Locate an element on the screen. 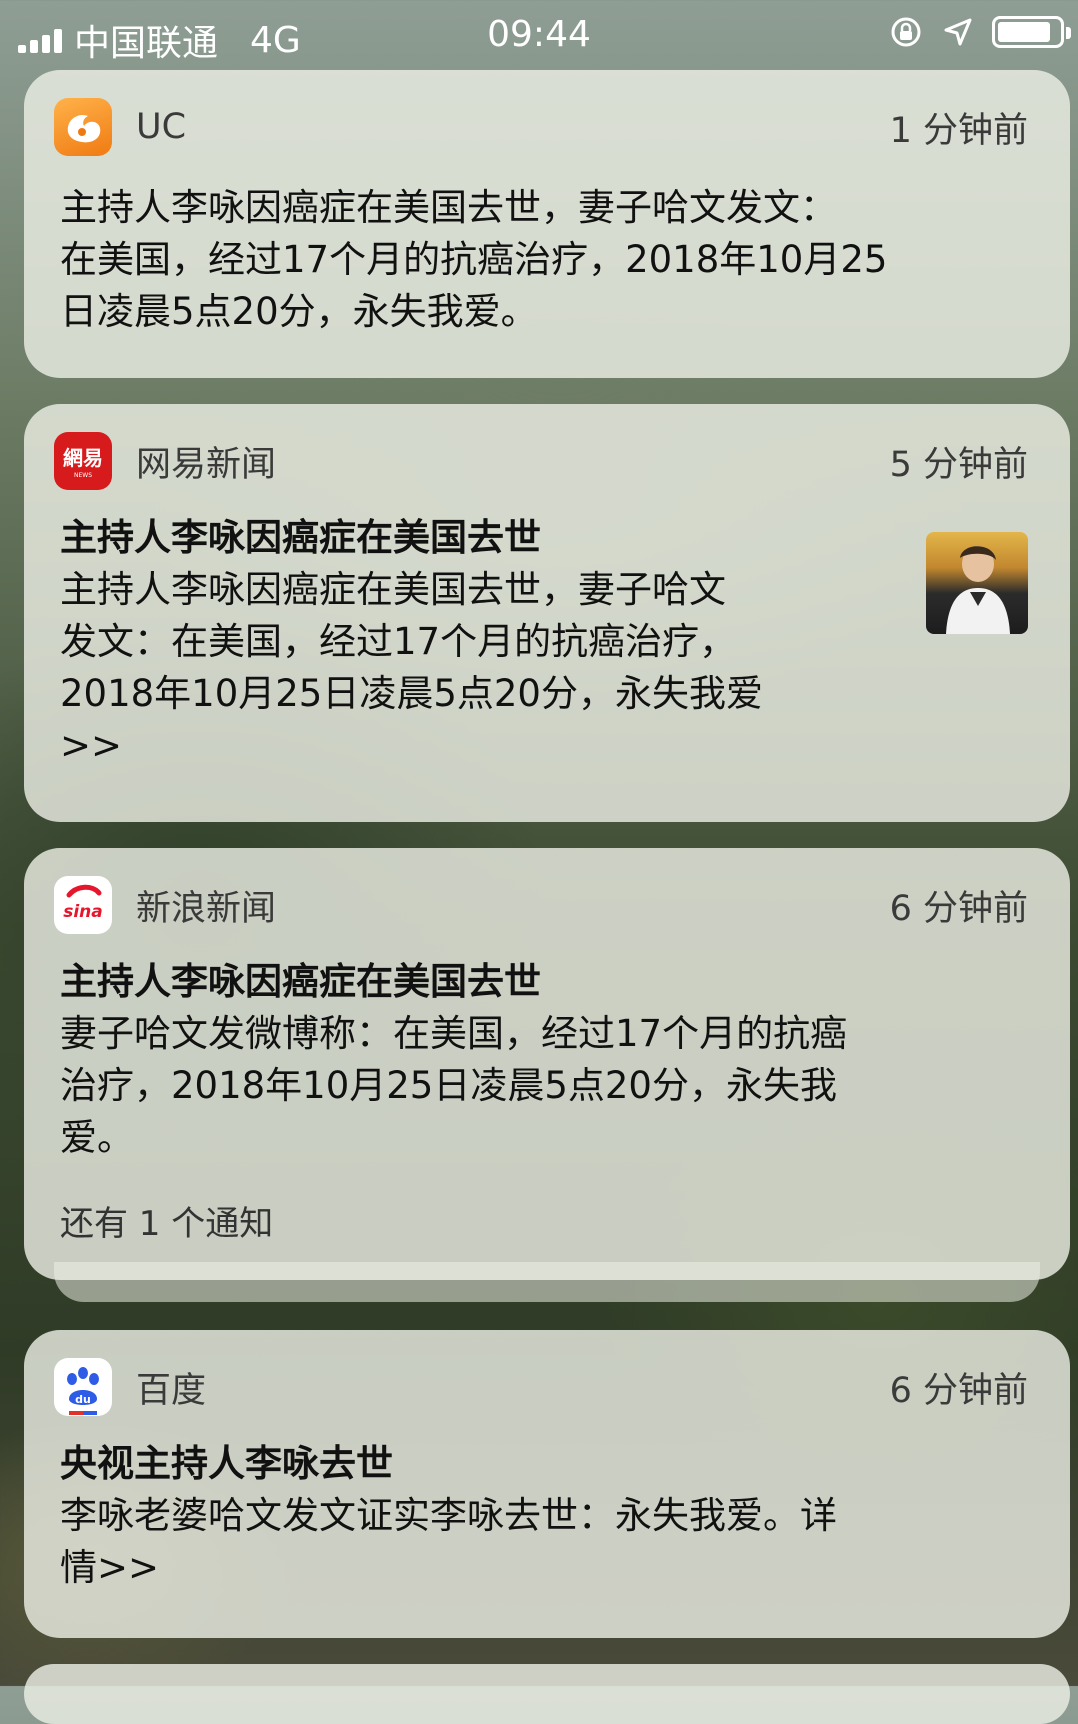 This screenshot has width=1078, height=1724. netease-news-icon: 網易 NEWS is located at coordinates (83, 461).